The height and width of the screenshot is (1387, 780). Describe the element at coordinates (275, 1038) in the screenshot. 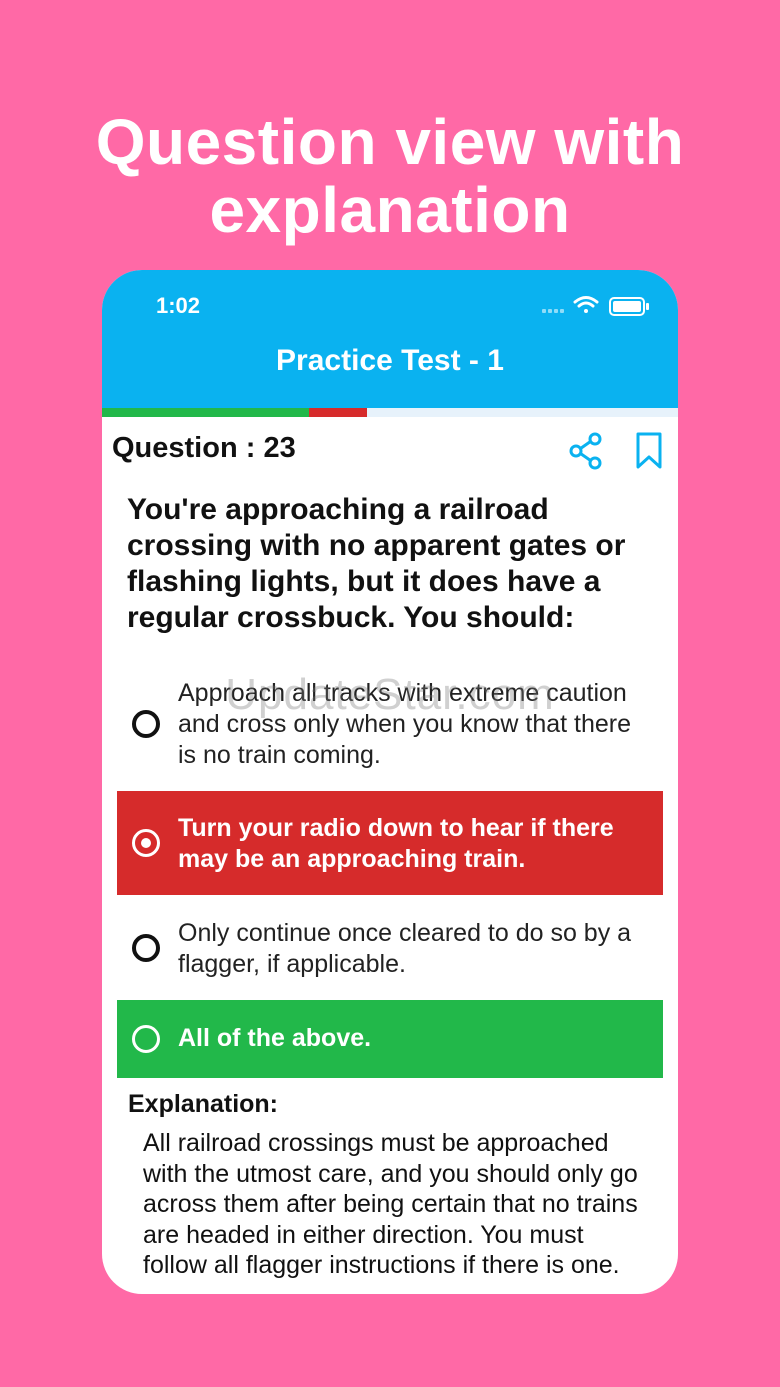

I see `answer-option-4-label: All of the above.` at that location.